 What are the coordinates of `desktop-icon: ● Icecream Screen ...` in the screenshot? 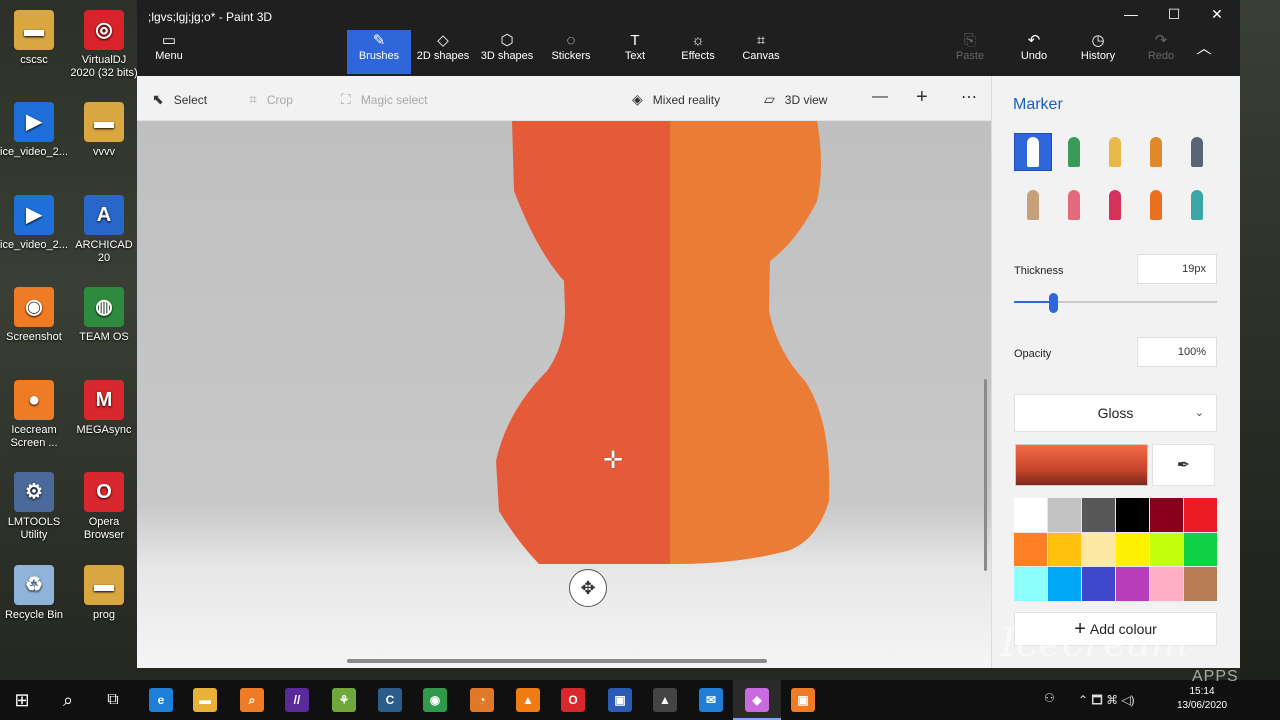 It's located at (34, 415).